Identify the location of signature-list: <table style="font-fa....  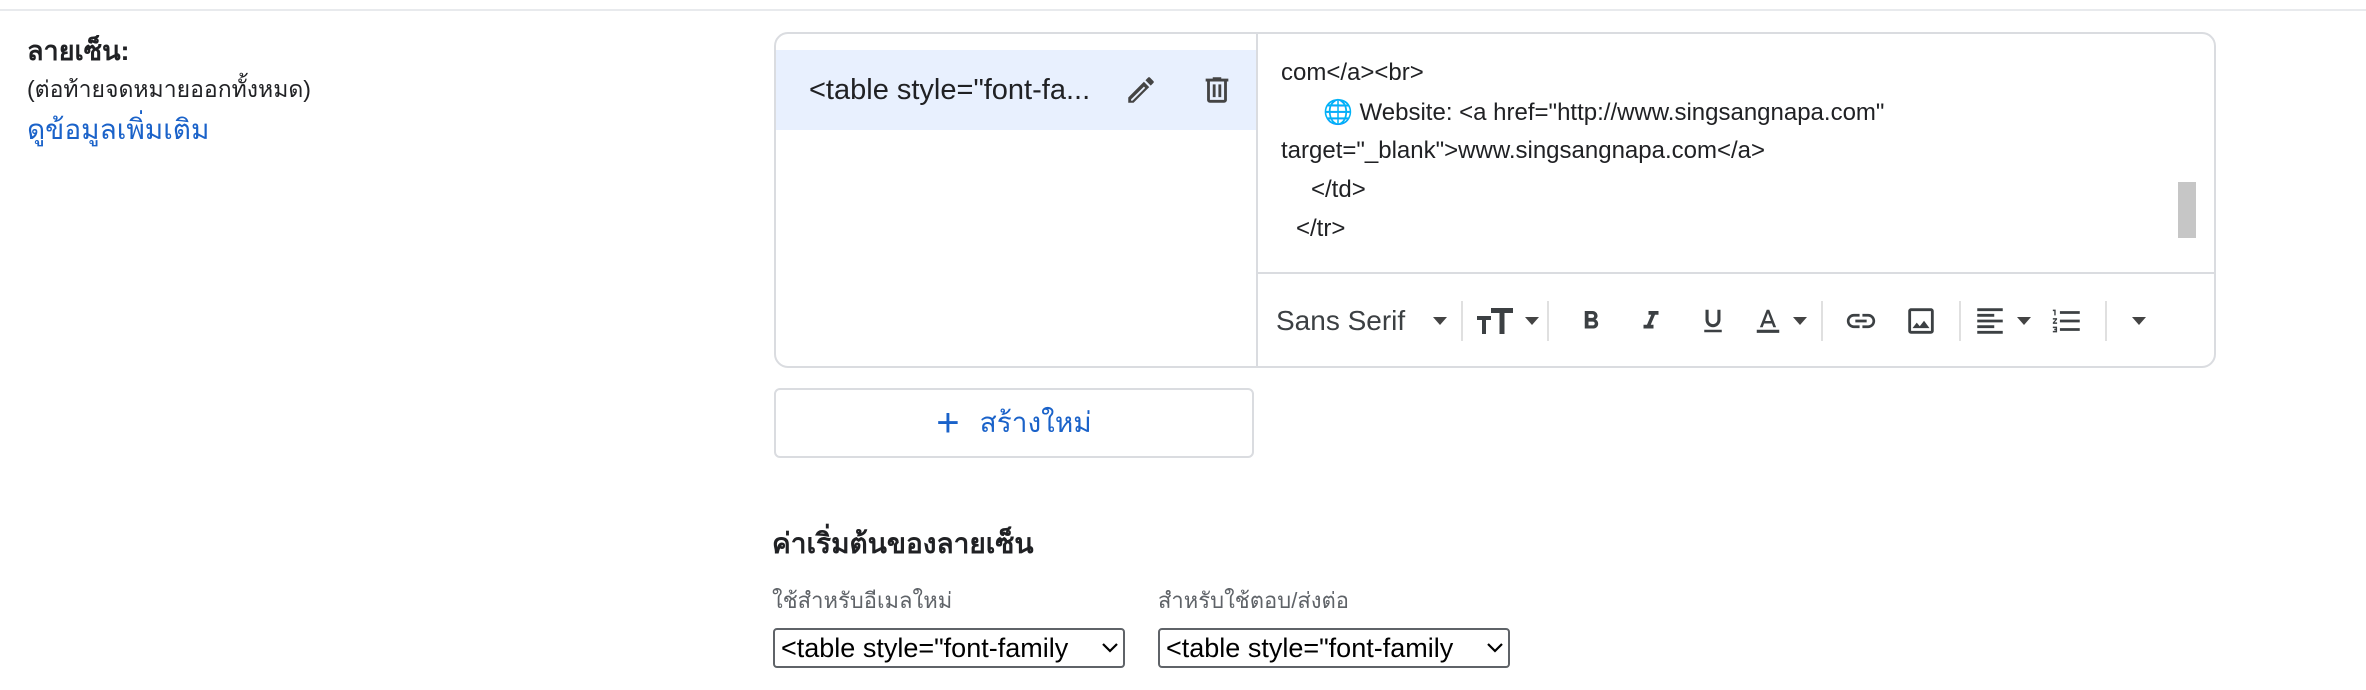
(1017, 200).